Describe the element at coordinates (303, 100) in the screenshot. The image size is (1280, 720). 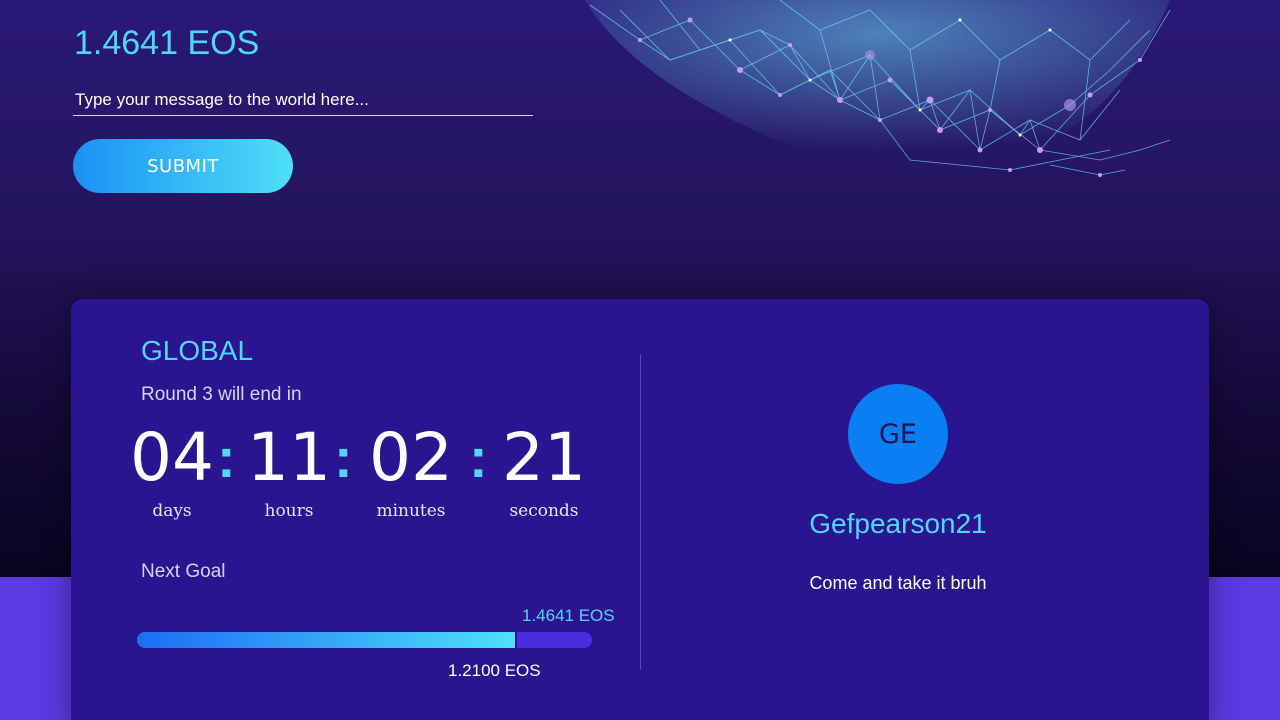
I see `message-input` at that location.